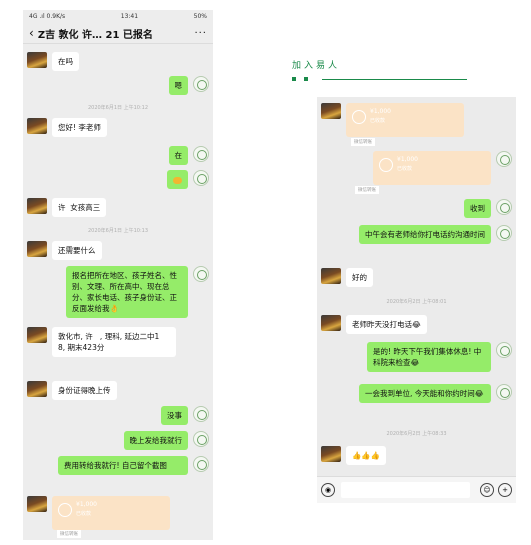 This screenshot has width=531, height=545. What do you see at coordinates (118, 250) in the screenshot?
I see `message-in: 还需要什么` at bounding box center [118, 250].